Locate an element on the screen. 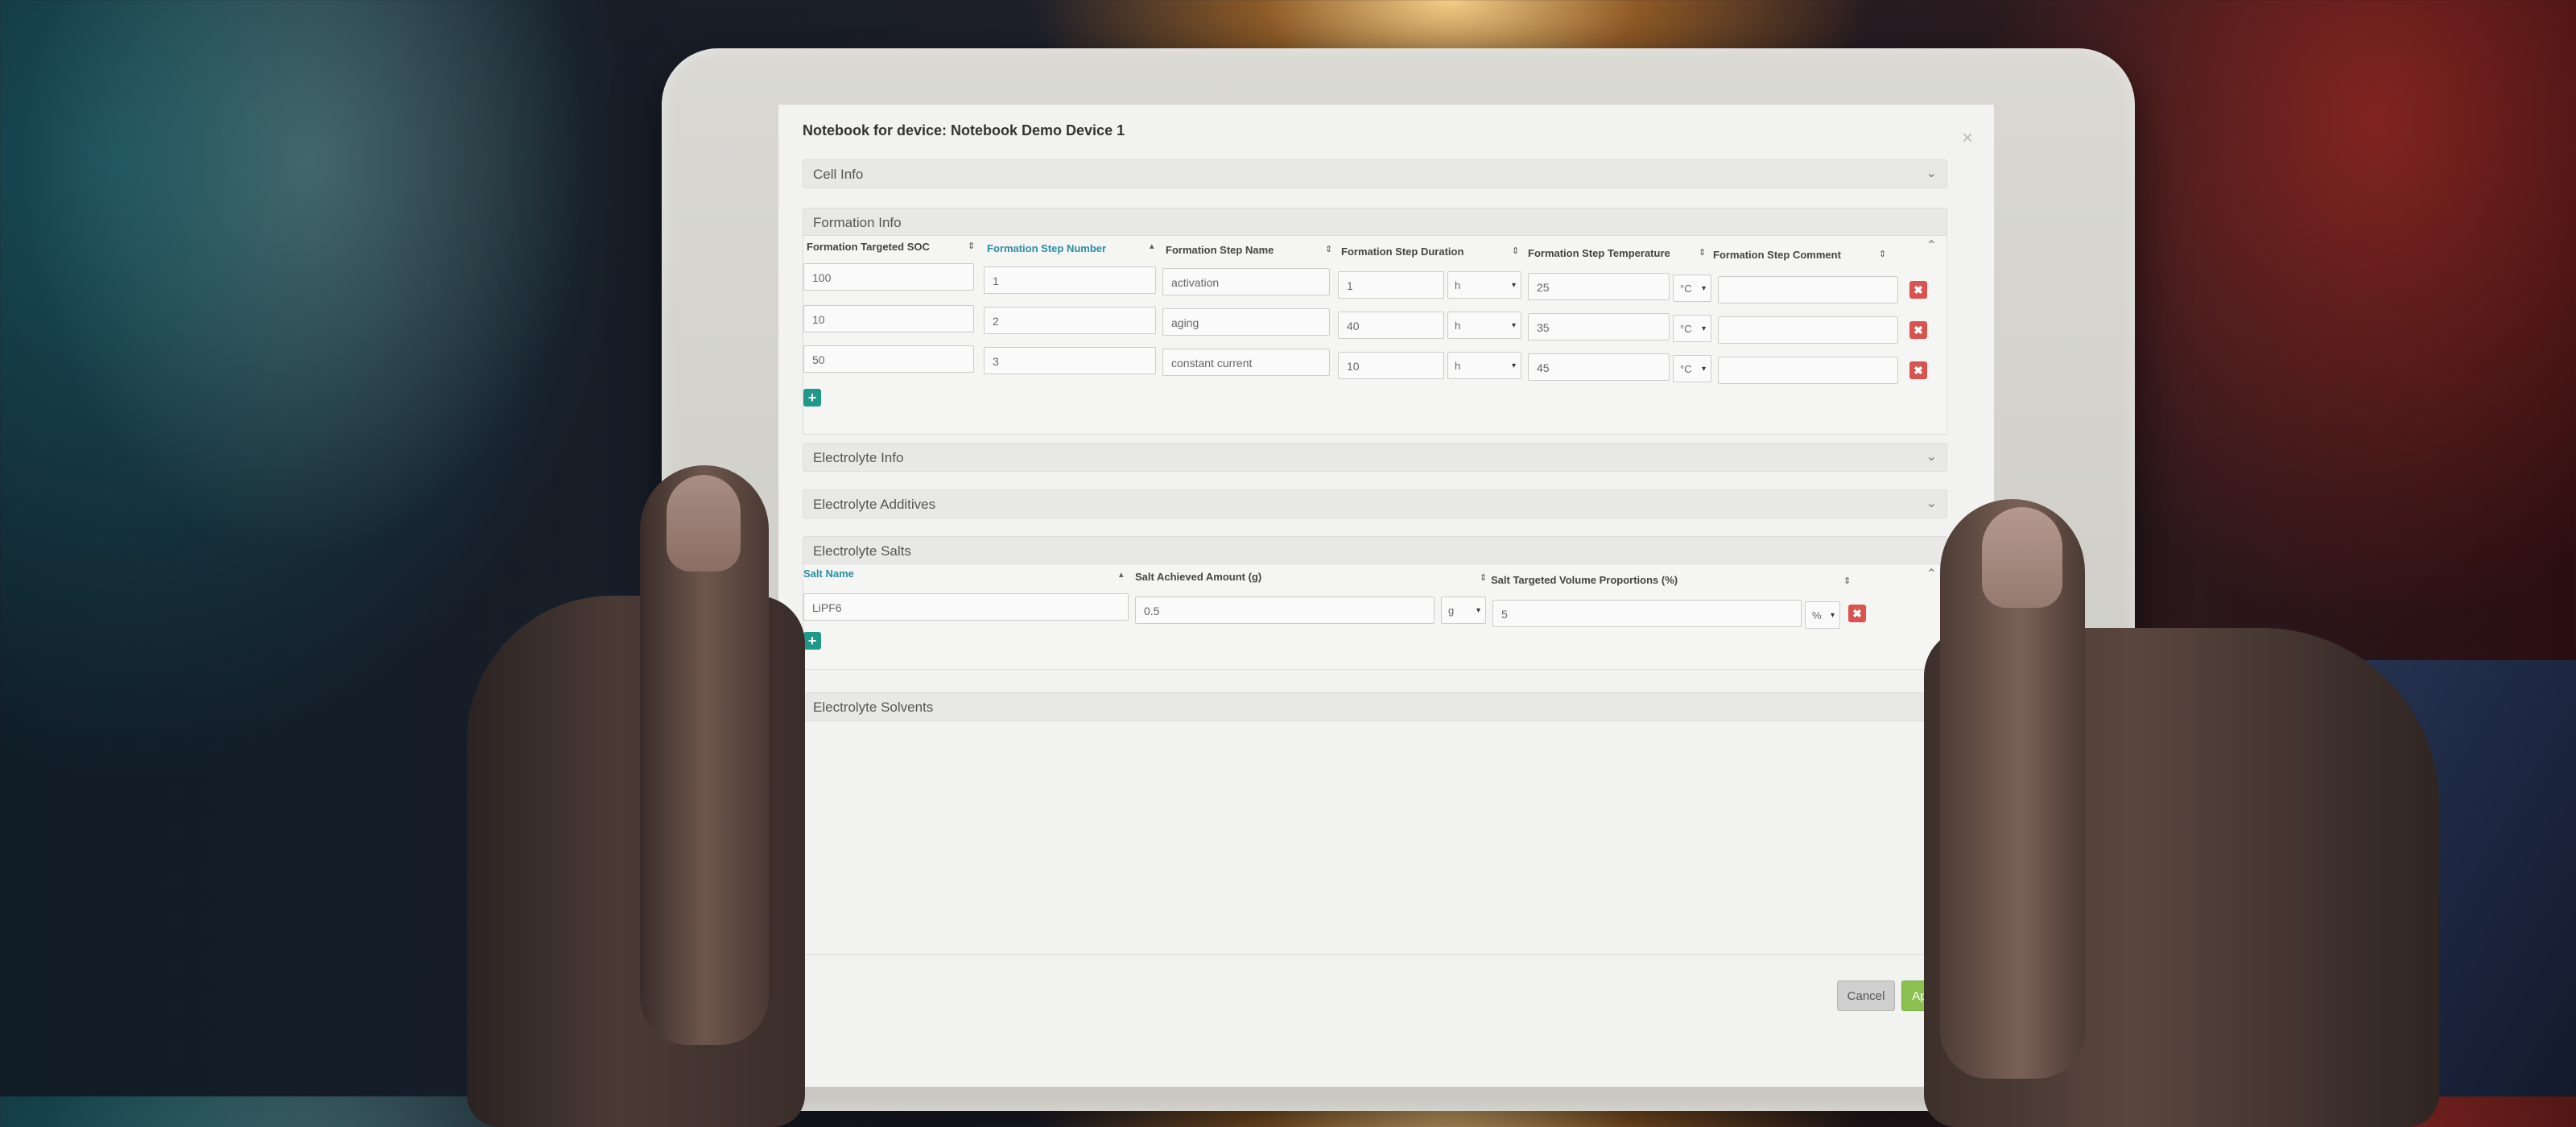 The image size is (2576, 1127). proportion-unit-label: % is located at coordinates (1817, 615).